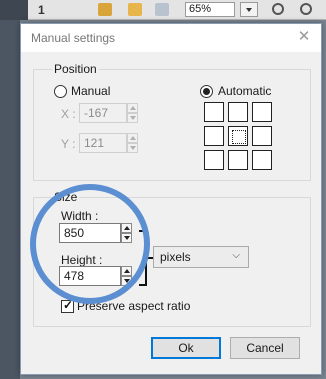  What do you see at coordinates (265, 348) in the screenshot?
I see `cancel-button: Cancel` at bounding box center [265, 348].